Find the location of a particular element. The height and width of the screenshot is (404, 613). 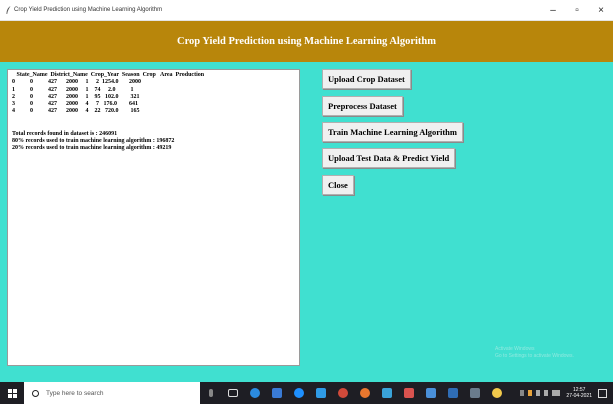

settings-icon is located at coordinates (343, 393).